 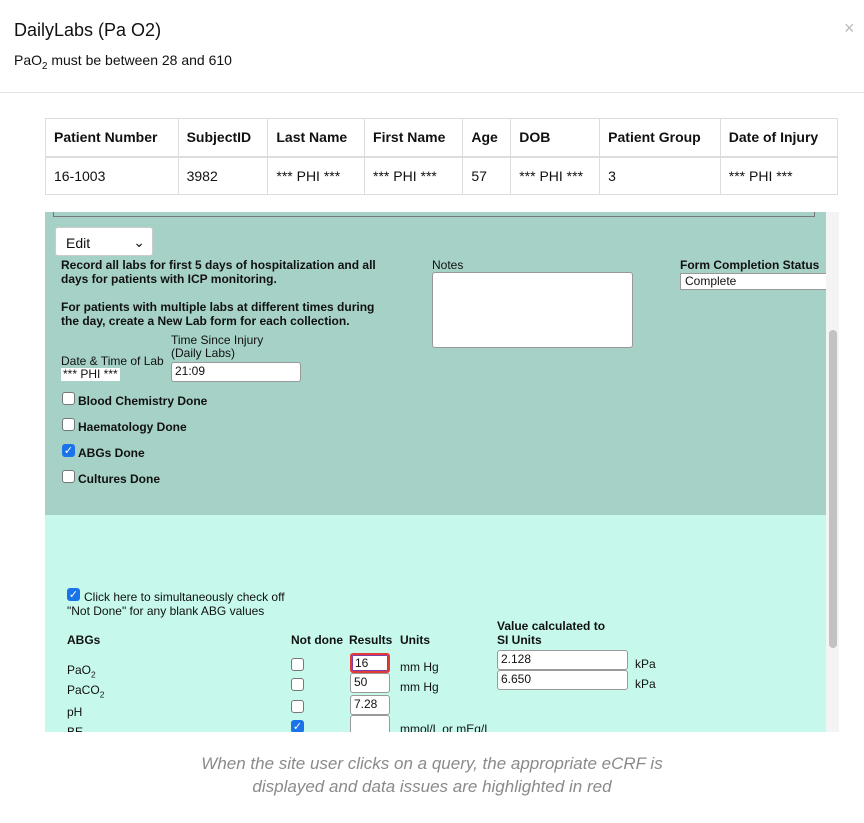 I want to click on notdone-checkbox: ✓, so click(x=297, y=726).